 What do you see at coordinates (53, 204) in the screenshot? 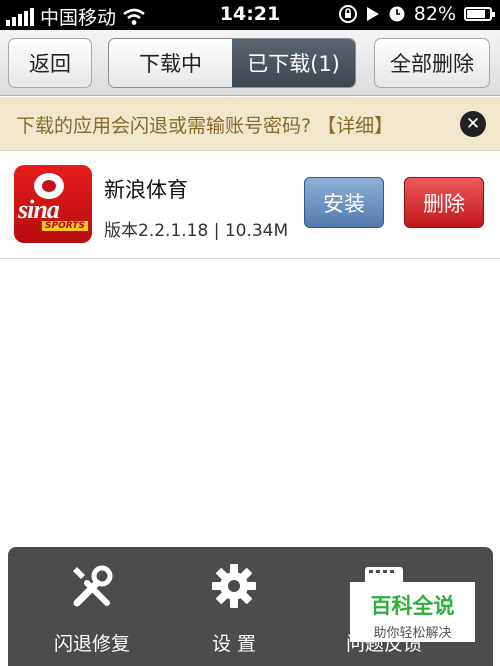
I see `sina-sports-app-icon: sina SPORTS` at bounding box center [53, 204].